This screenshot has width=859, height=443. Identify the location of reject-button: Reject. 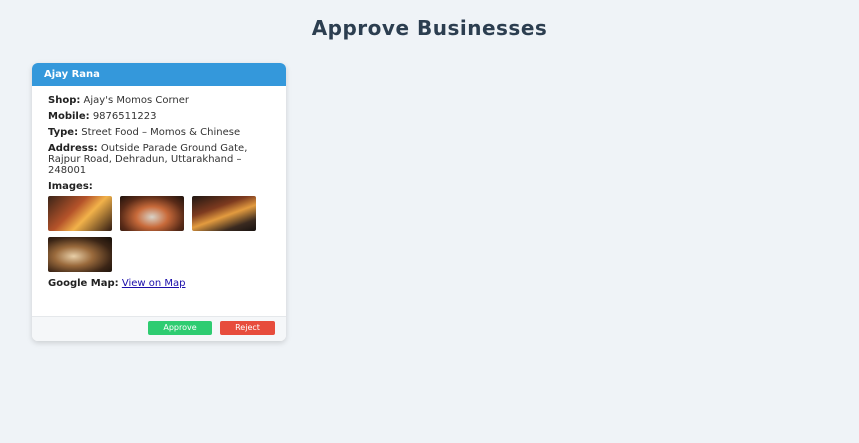
(247, 328).